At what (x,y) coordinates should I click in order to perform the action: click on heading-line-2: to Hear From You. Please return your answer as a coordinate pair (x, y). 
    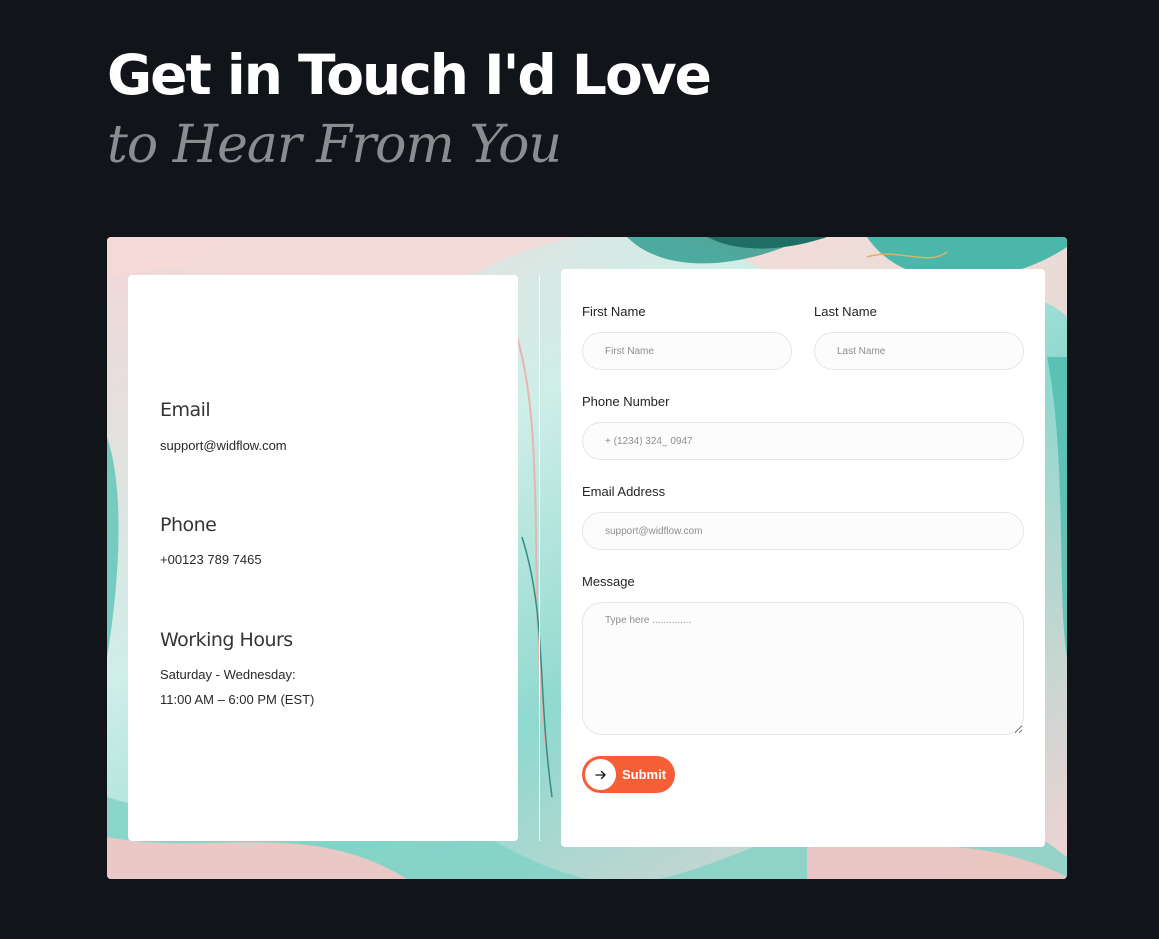
    Looking at the image, I should click on (334, 145).